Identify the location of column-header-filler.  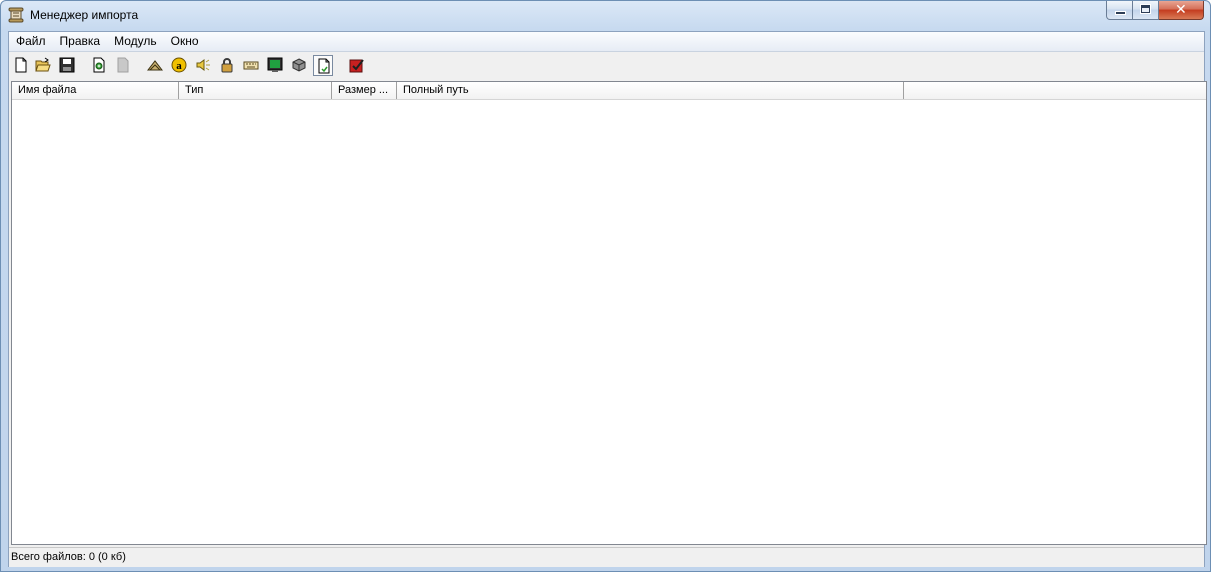
(1055, 90).